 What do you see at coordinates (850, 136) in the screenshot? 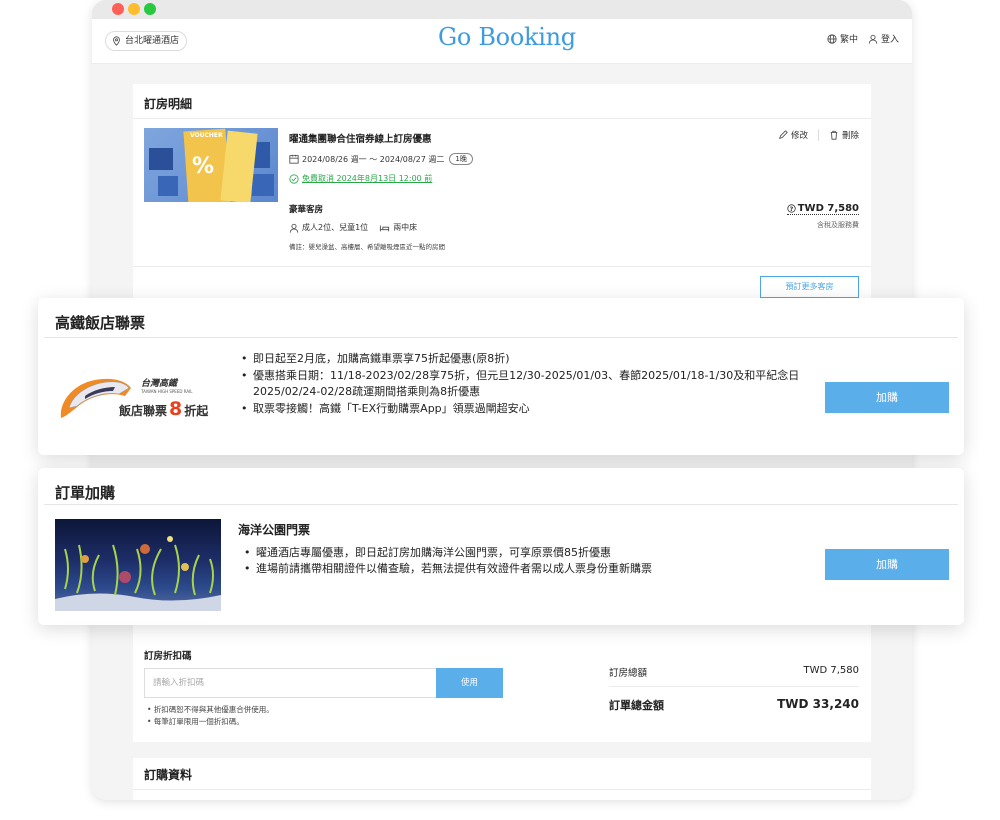
I see `delete-label: 刪除` at bounding box center [850, 136].